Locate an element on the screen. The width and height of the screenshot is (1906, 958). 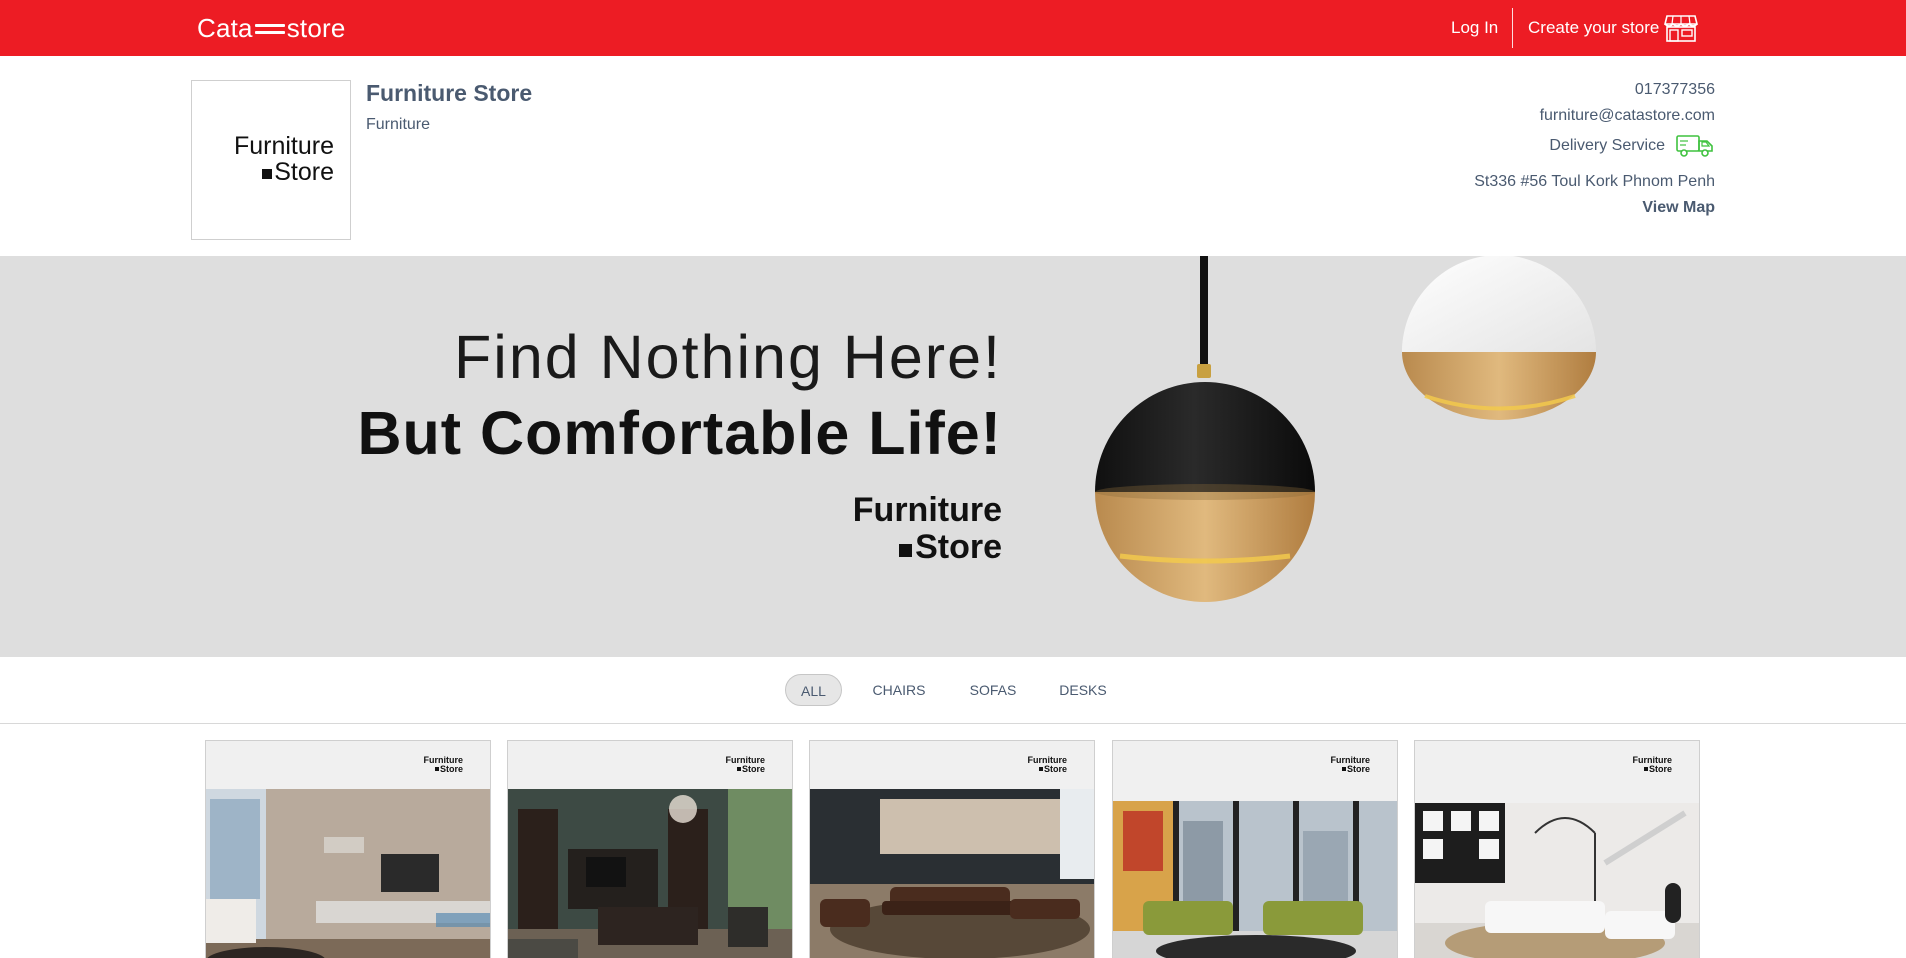
tab-all: ALL is located at coordinates (813, 690).